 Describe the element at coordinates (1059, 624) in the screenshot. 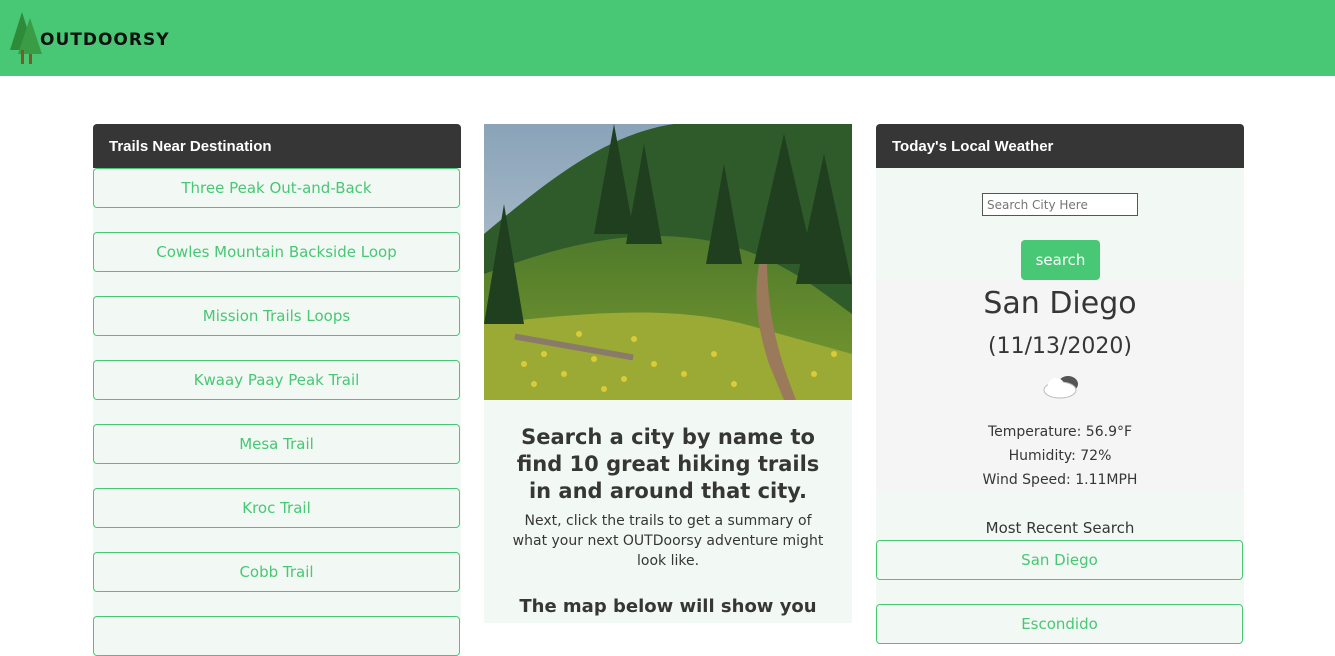

I see `recent-search-button: Escondido` at that location.